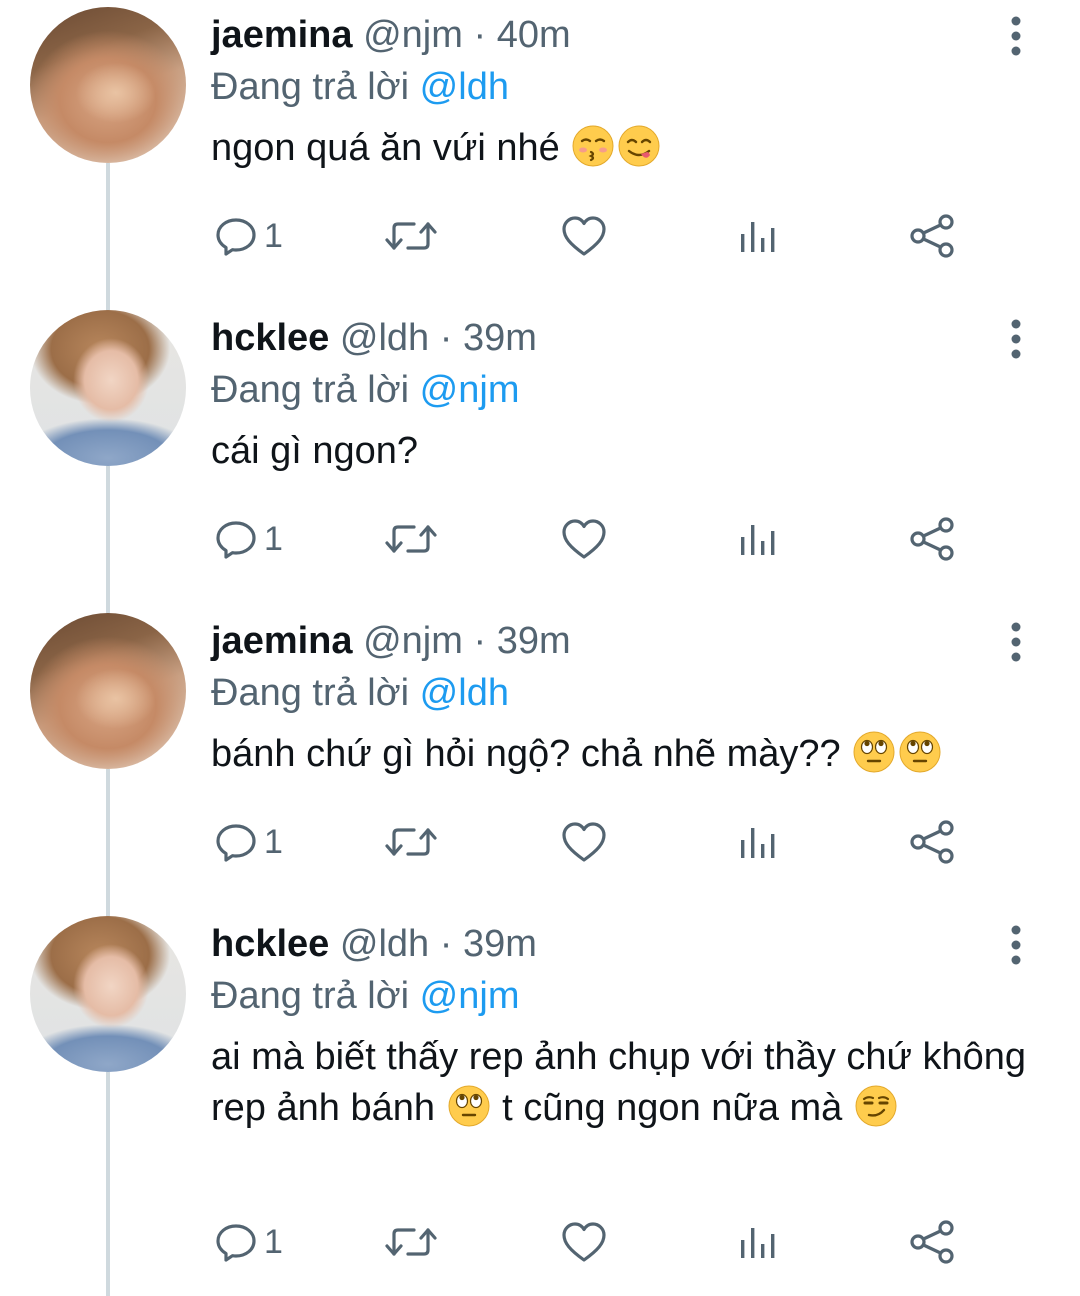  I want to click on tweet-header: jaemina @njm · 39m, so click(391, 641).